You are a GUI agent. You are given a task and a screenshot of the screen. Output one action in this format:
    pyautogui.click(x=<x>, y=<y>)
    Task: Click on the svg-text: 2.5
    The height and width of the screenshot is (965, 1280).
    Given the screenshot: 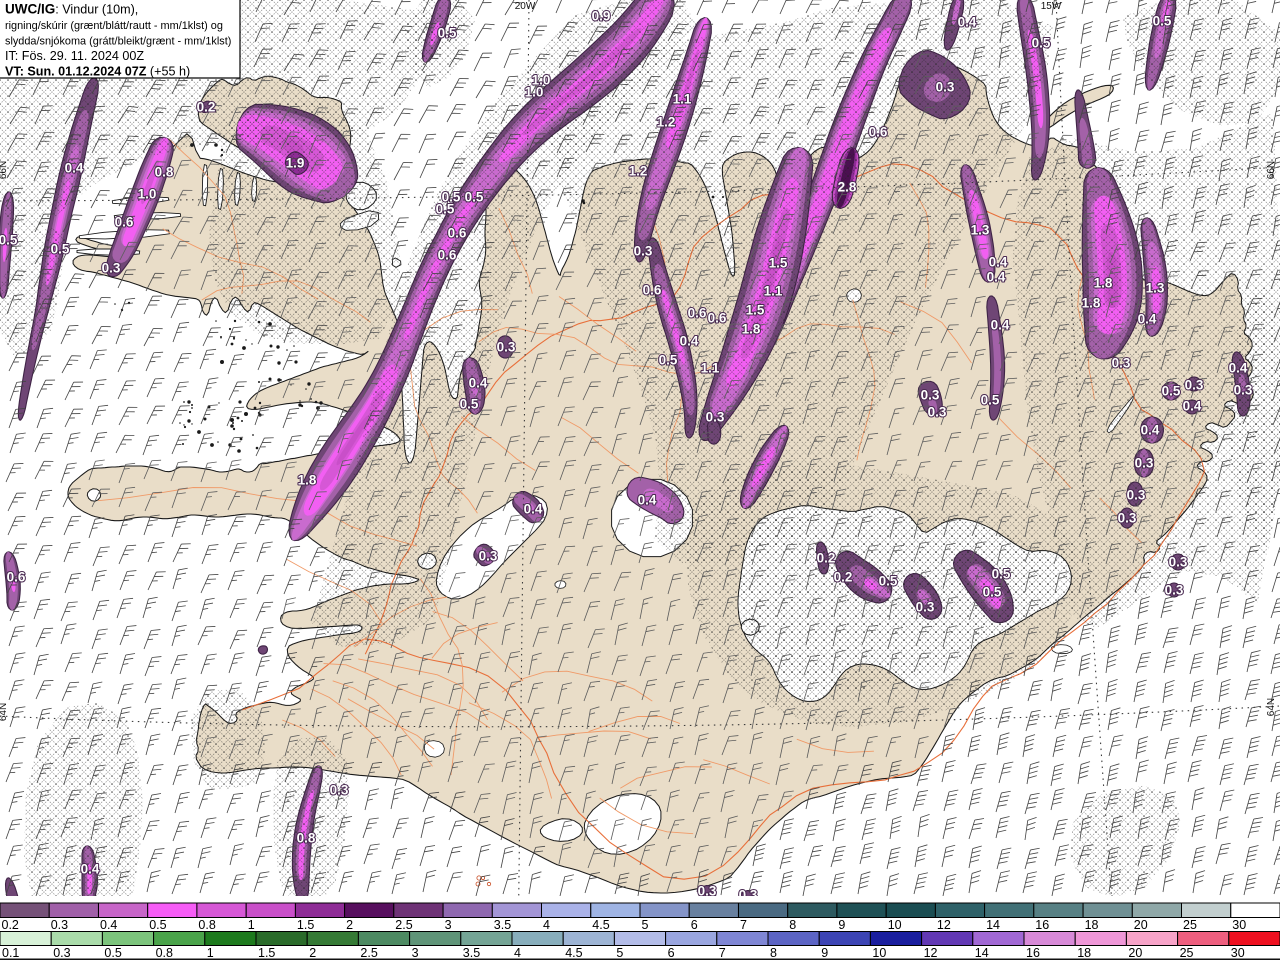 What is the action you would take?
    pyautogui.click(x=403, y=925)
    